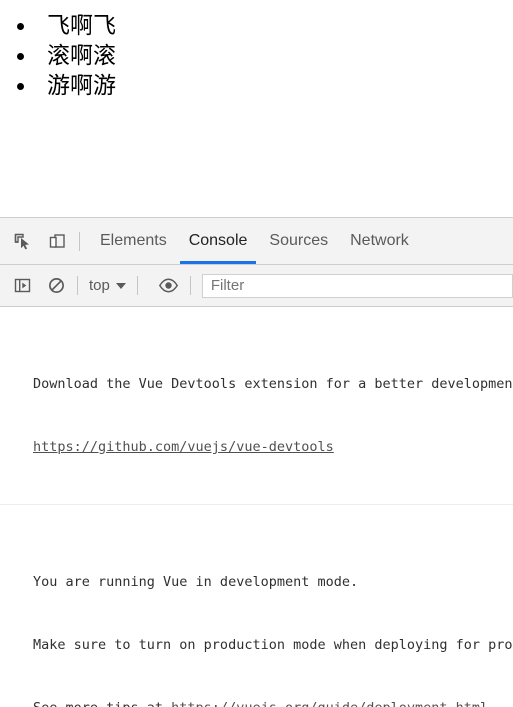 The image size is (513, 707). What do you see at coordinates (81, 56) in the screenshot?
I see `list-item-label: 滚啊滚` at bounding box center [81, 56].